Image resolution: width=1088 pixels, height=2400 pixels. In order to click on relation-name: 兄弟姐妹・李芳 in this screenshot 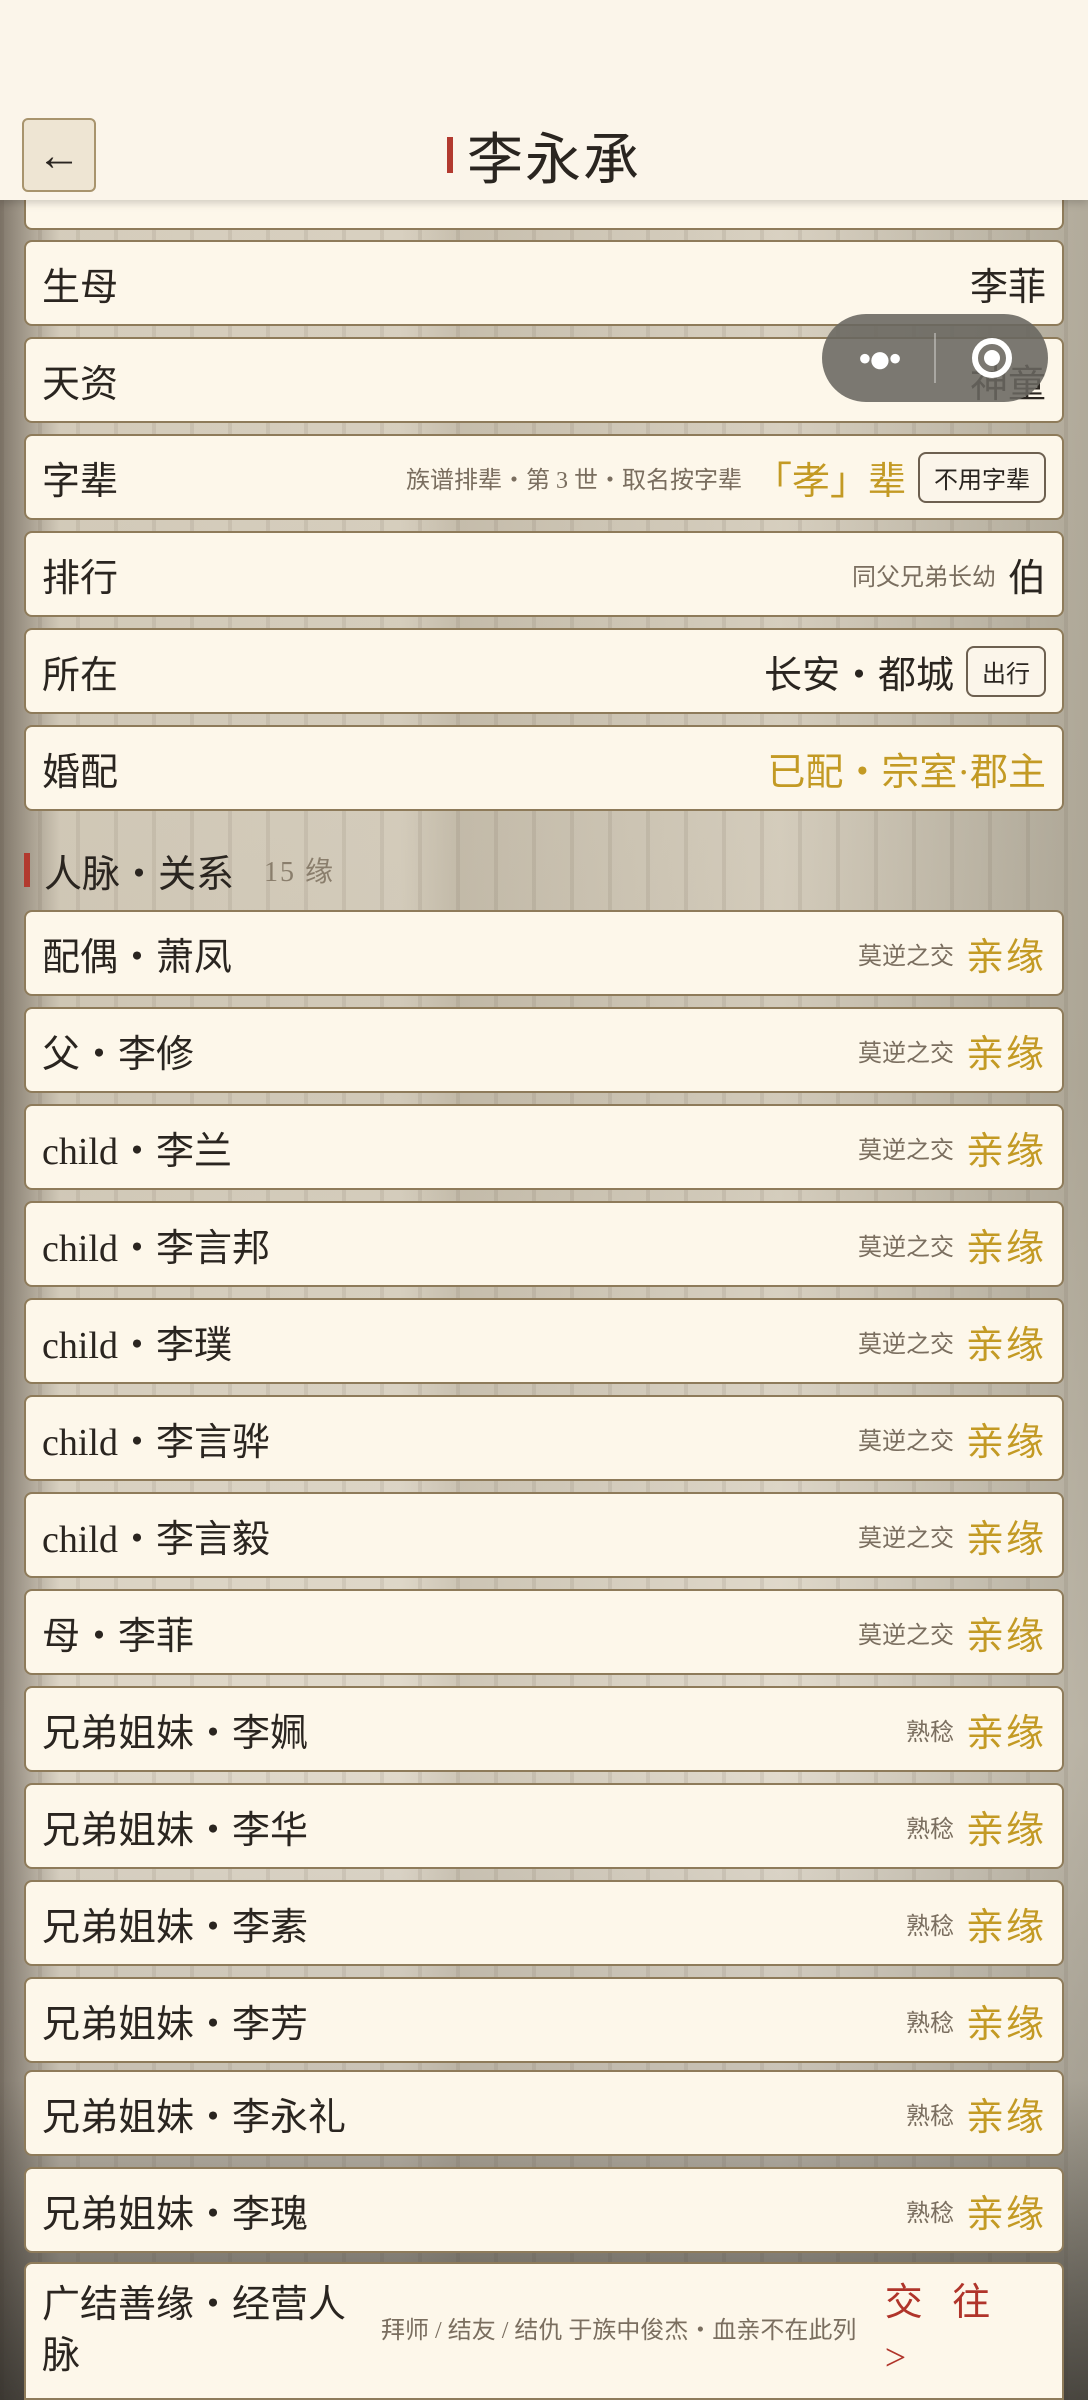, I will do `click(175, 2024)`.